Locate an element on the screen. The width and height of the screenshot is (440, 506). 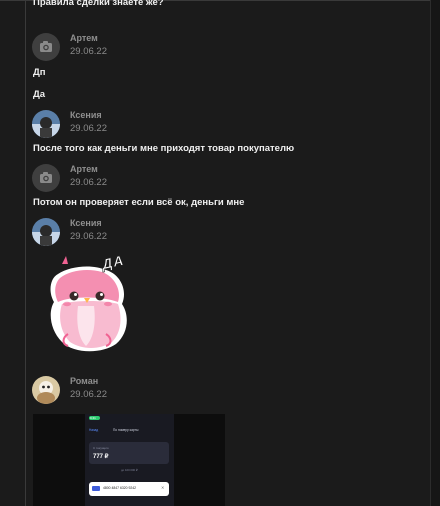
balance-card: С текущего 777 ₽ is located at coordinates (129, 453).